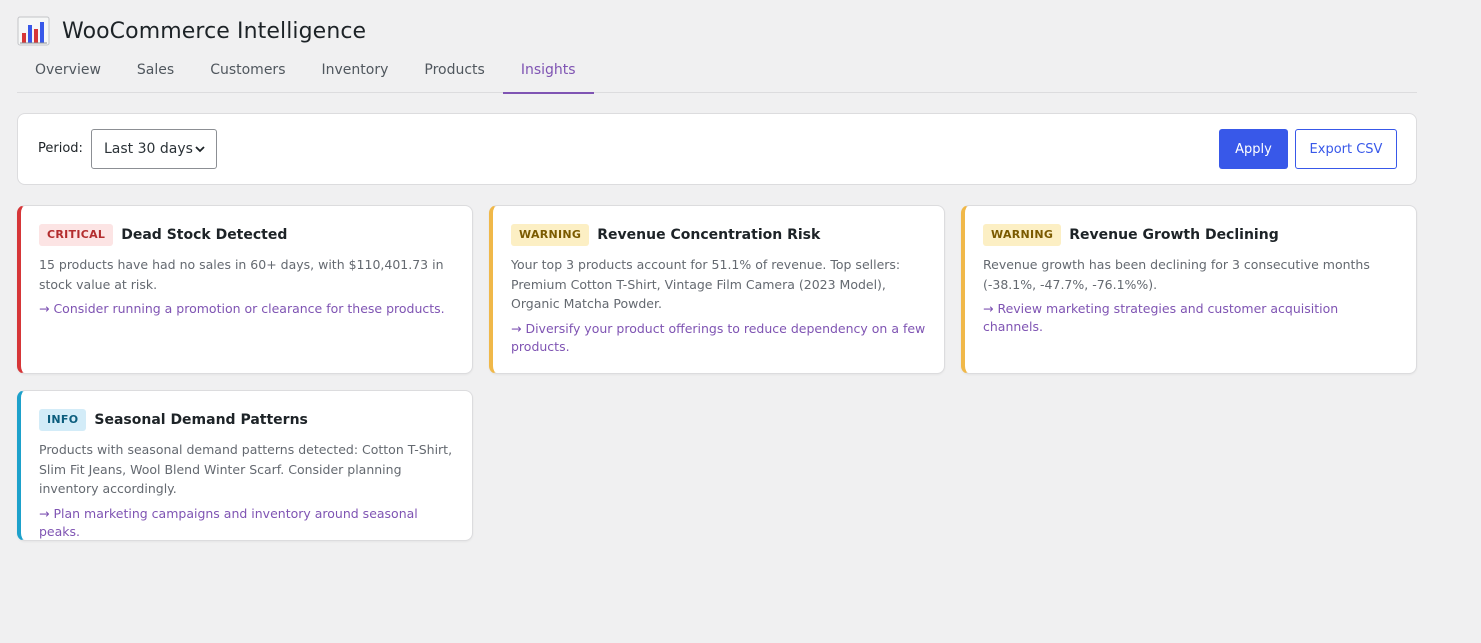 This screenshot has height=643, width=1481. I want to click on app-title: WooCommerce Intelligence, so click(214, 31).